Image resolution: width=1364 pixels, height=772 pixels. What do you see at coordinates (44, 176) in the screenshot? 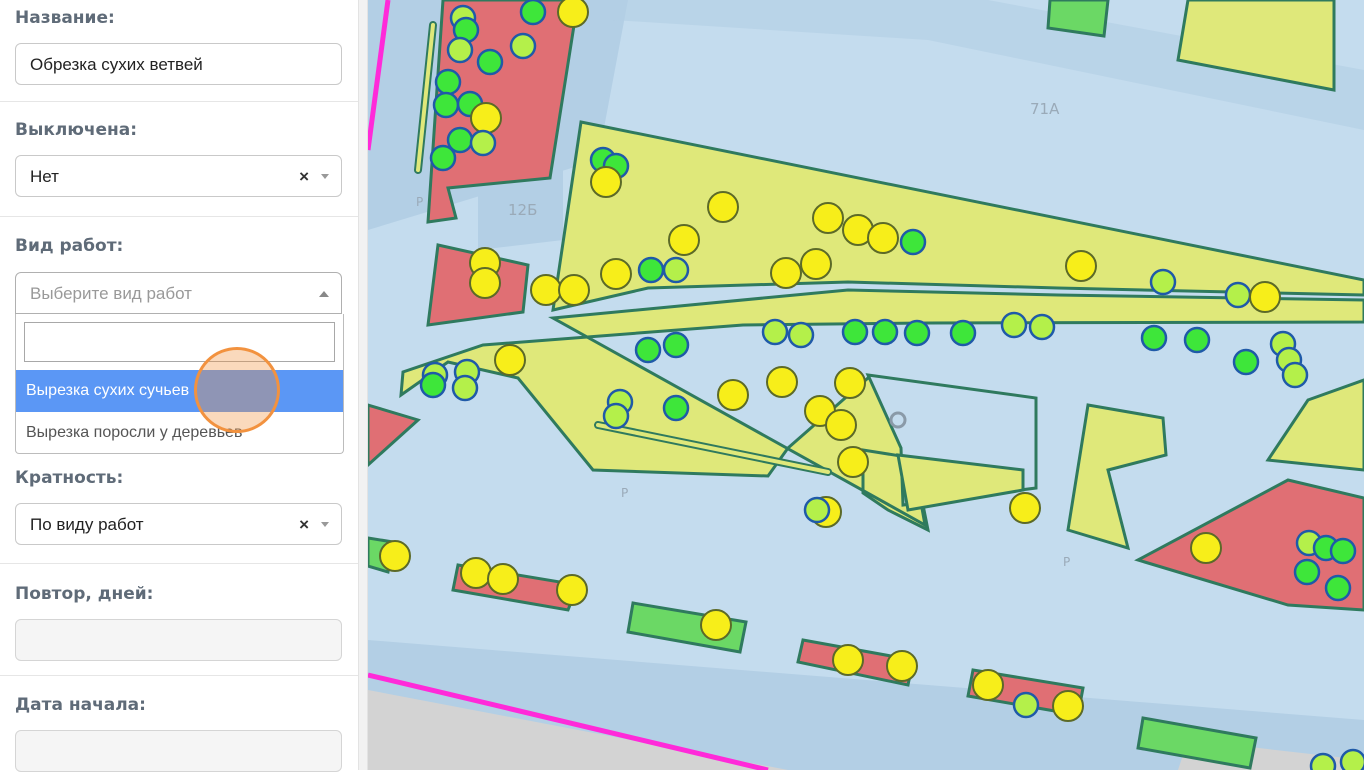
I see `disabled-value: Нет` at bounding box center [44, 176].